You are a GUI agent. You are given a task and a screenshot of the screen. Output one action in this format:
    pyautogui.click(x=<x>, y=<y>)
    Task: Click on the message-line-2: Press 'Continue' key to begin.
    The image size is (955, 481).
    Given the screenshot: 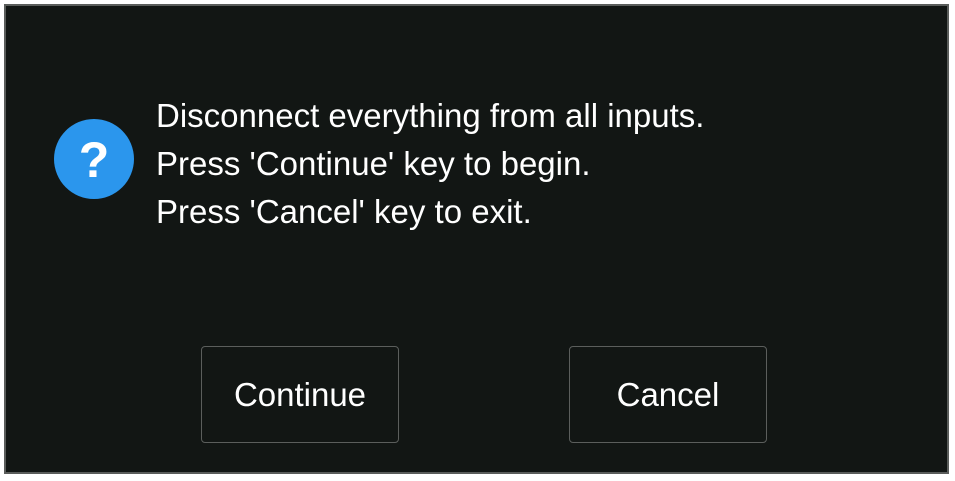 What is the action you would take?
    pyautogui.click(x=373, y=163)
    